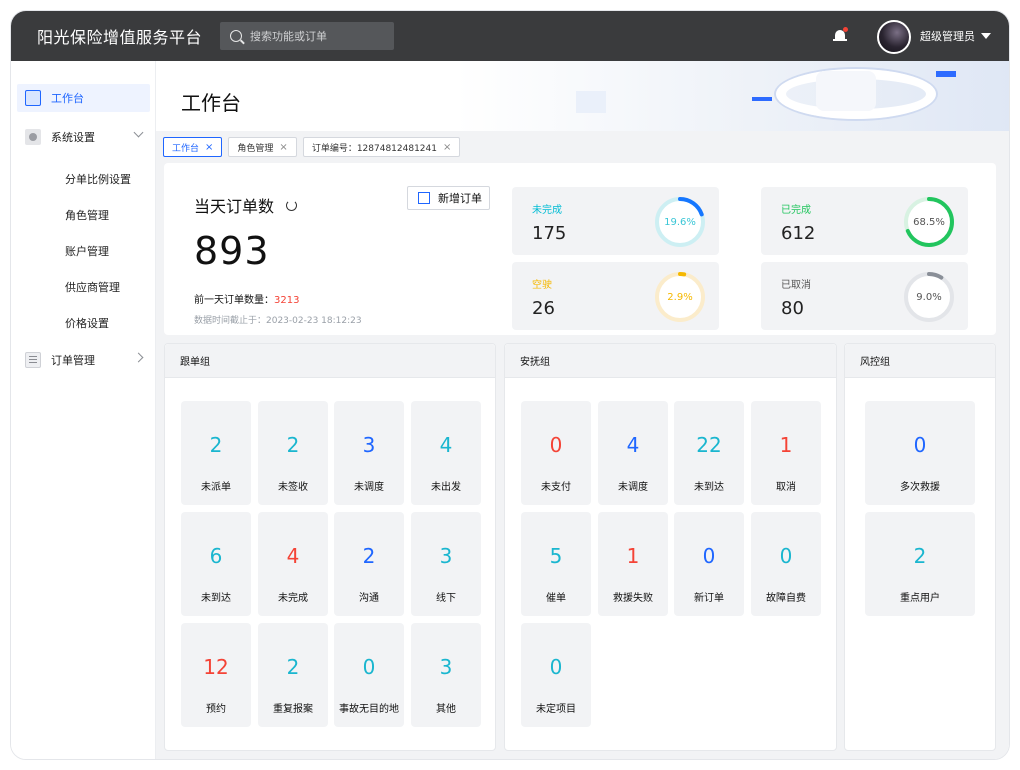 This screenshot has height=770, width=1020. I want to click on sidebar-item-label: 工作台, so click(67, 98).